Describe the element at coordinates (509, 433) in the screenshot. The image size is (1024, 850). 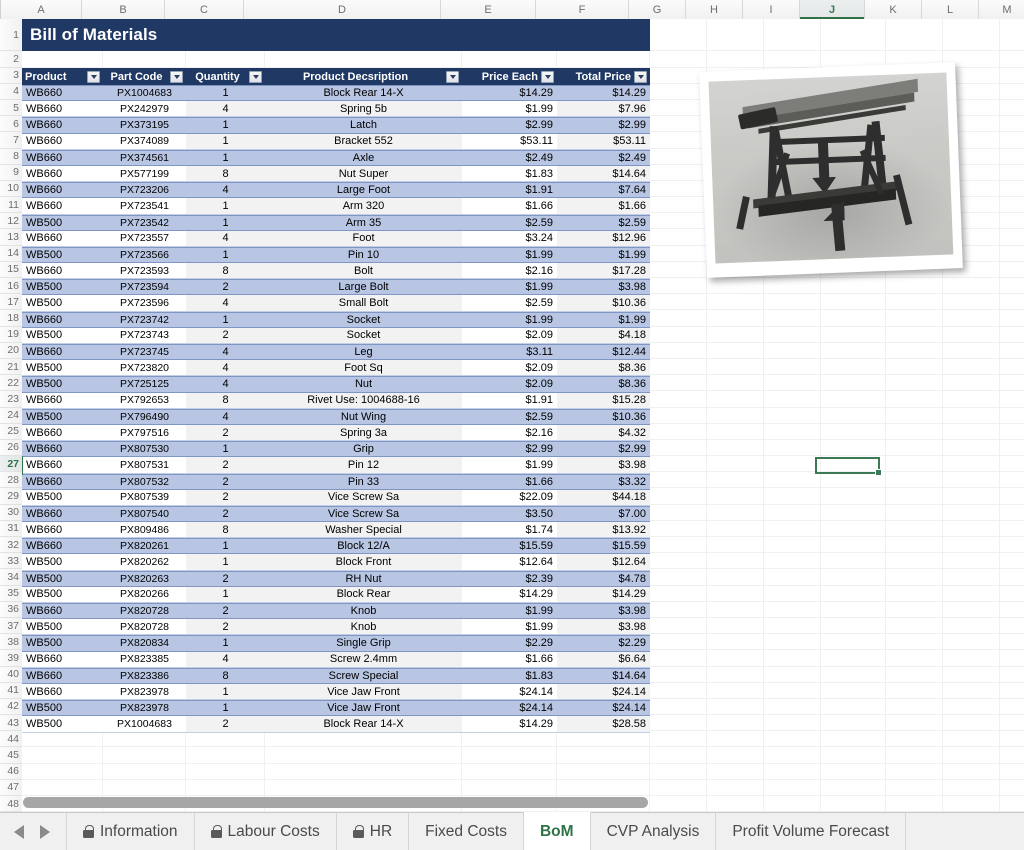
I see `cell-price_each: $2.16` at that location.